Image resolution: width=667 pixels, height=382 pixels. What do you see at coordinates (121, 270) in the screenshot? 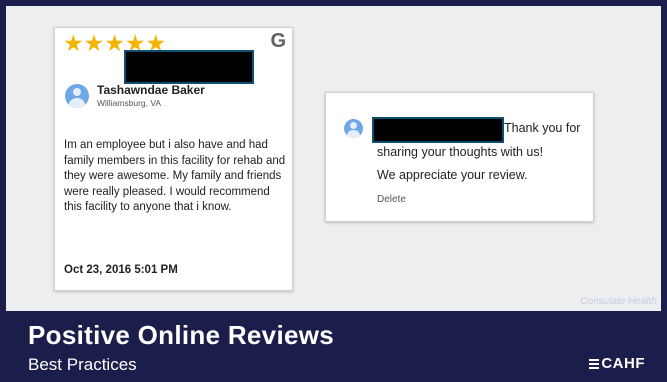
I see `review-date: Oct 23, 2016 5:01 PM` at bounding box center [121, 270].